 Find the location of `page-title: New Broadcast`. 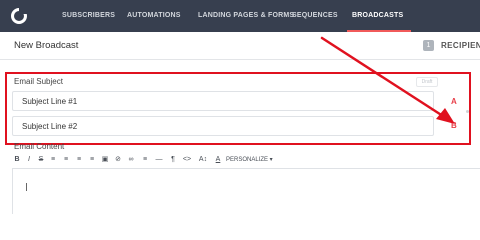

page-title: New Broadcast is located at coordinates (46, 45).